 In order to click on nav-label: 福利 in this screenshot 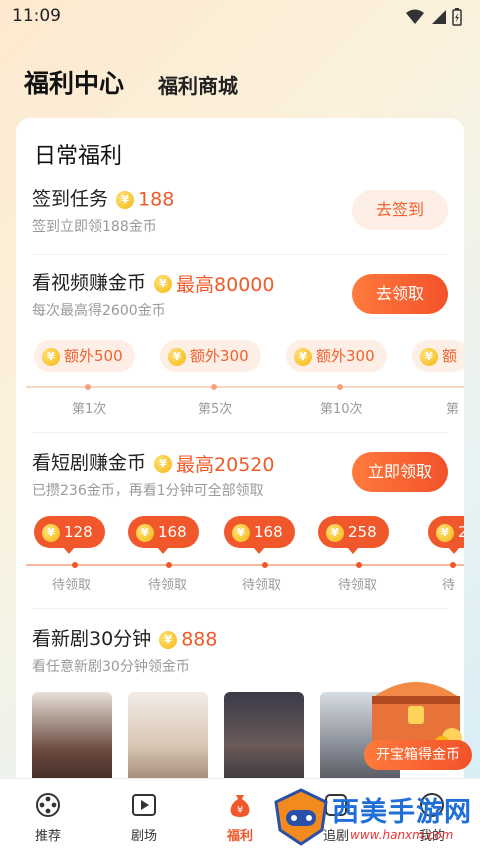, I will do `click(239, 836)`.